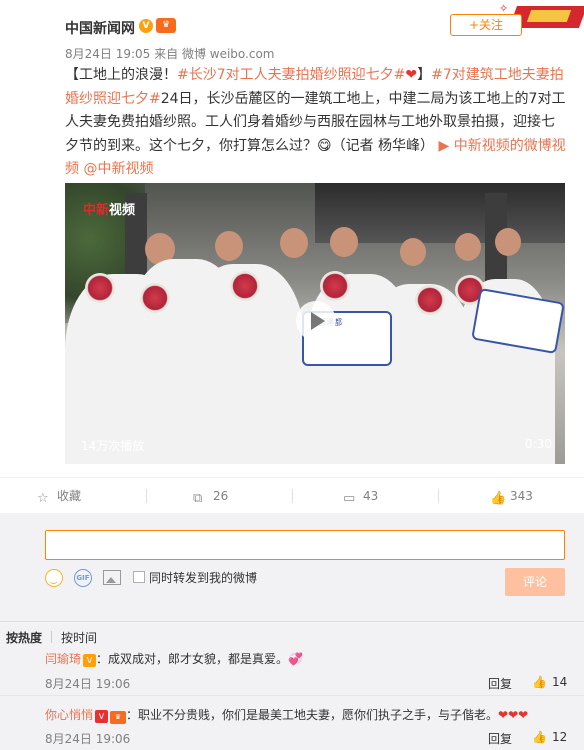 This screenshot has width=584, height=750. I want to click on comment-body: ：成双成对，郎才女貌，都是真爱。, so click(192, 659).